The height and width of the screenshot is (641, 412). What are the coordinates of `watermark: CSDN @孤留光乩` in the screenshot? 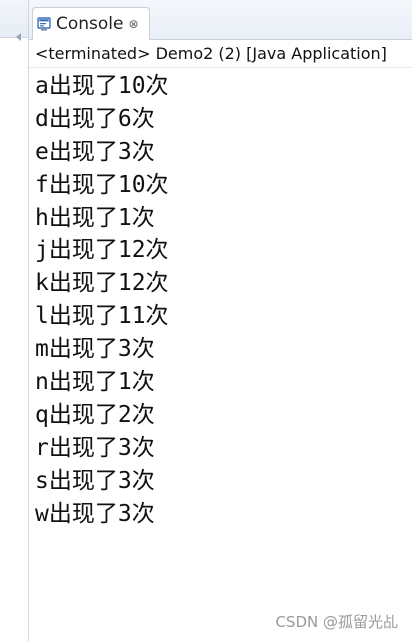 It's located at (336, 622).